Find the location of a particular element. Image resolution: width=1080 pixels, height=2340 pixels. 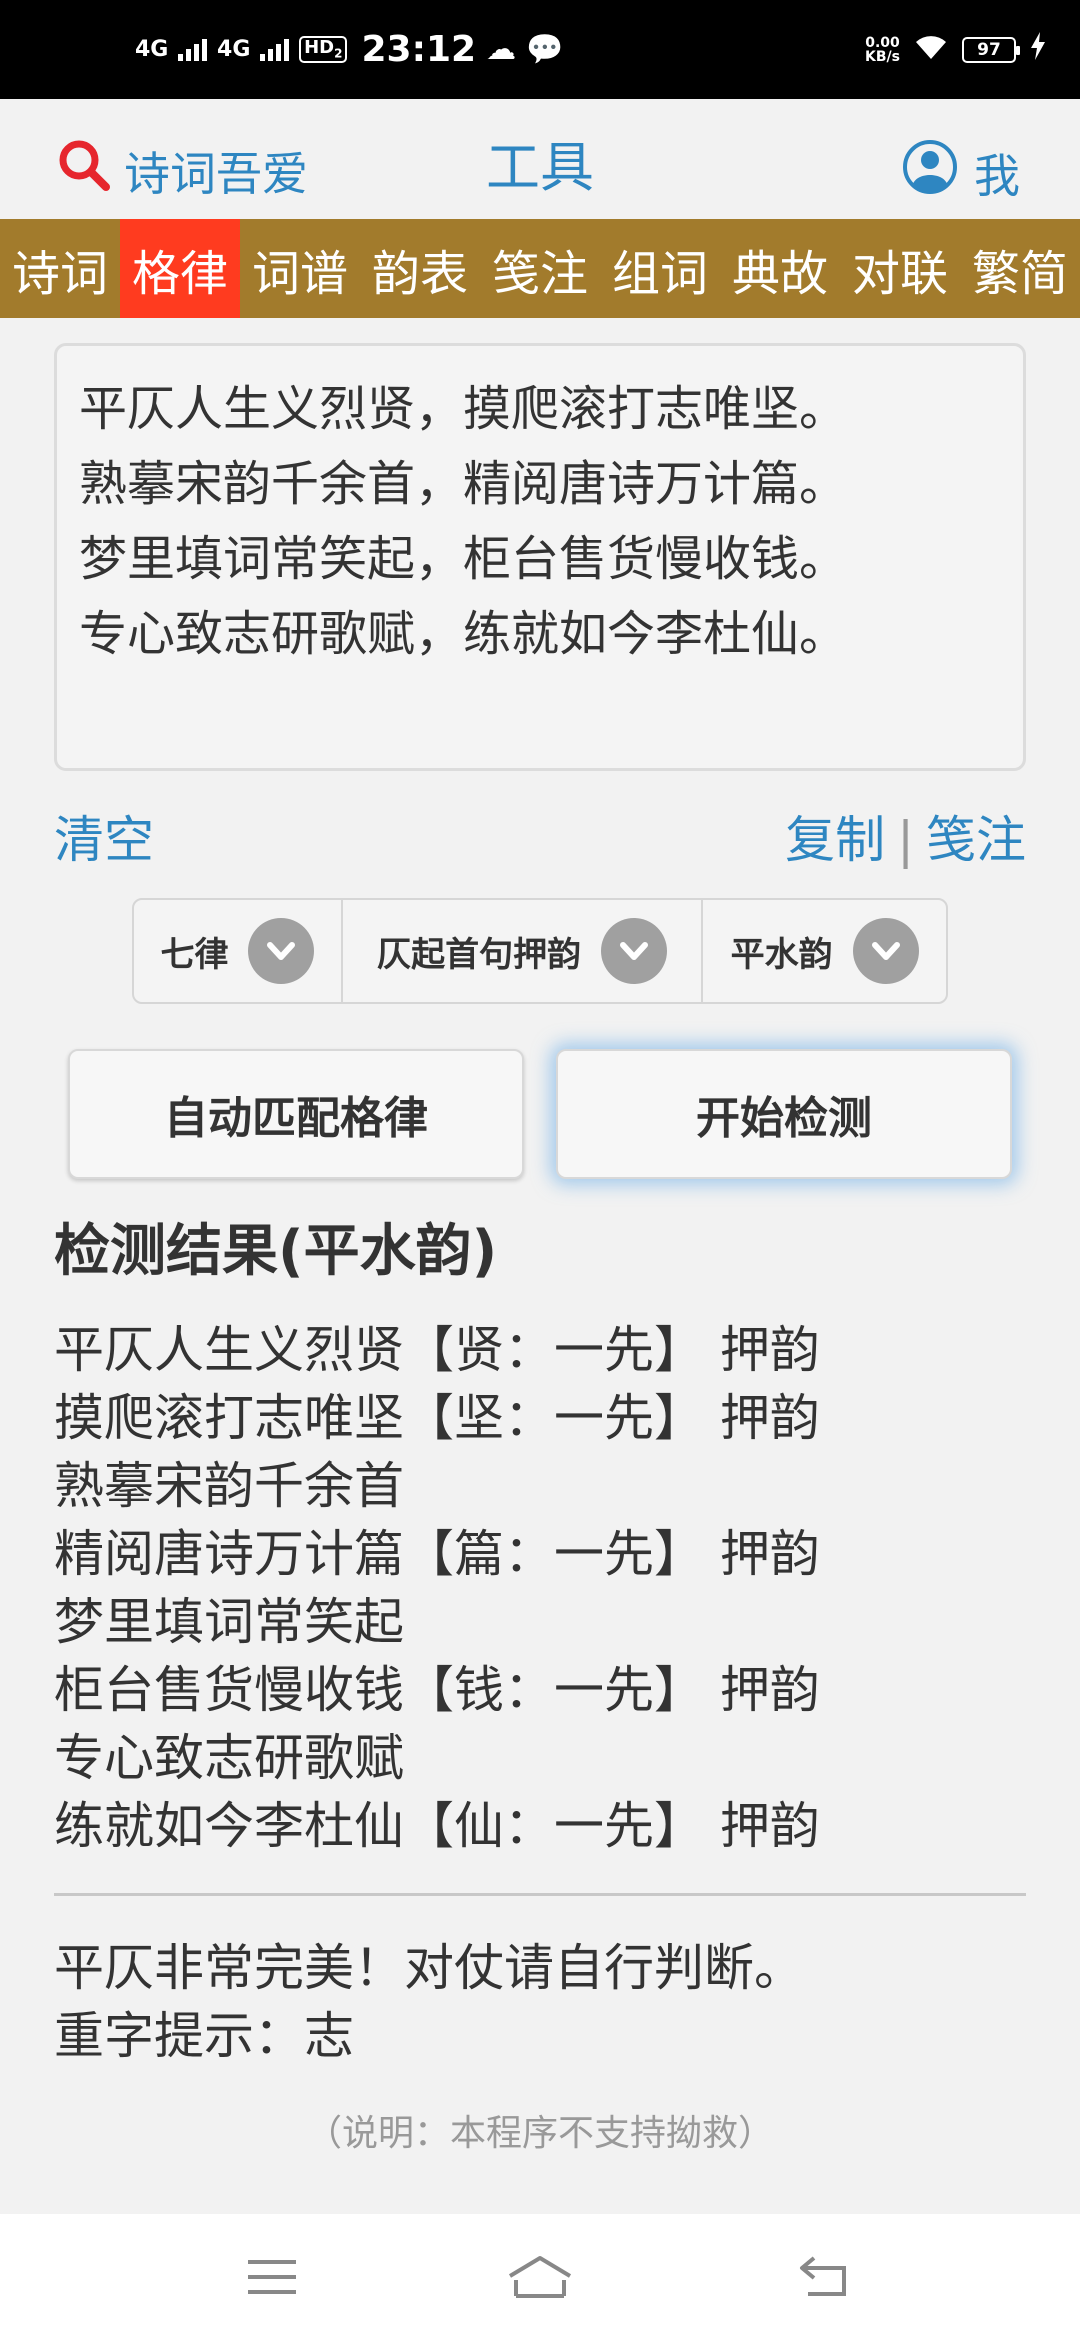

result-line: 摸爬滚打志唯坚【坚：一先】 押韵 is located at coordinates (437, 1418).